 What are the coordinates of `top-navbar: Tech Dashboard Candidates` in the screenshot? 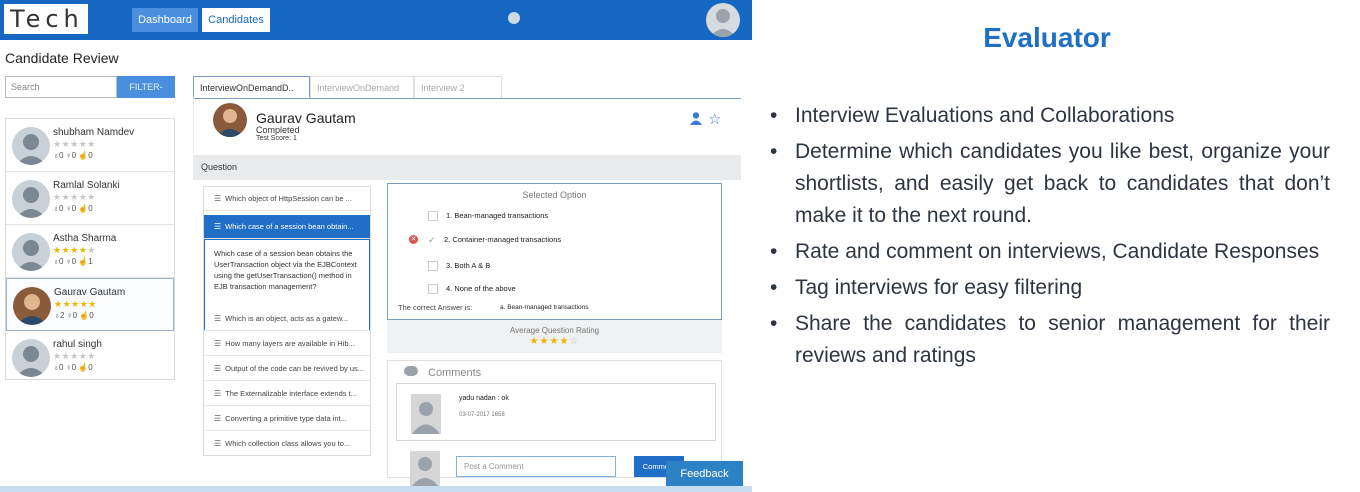 It's located at (376, 20).